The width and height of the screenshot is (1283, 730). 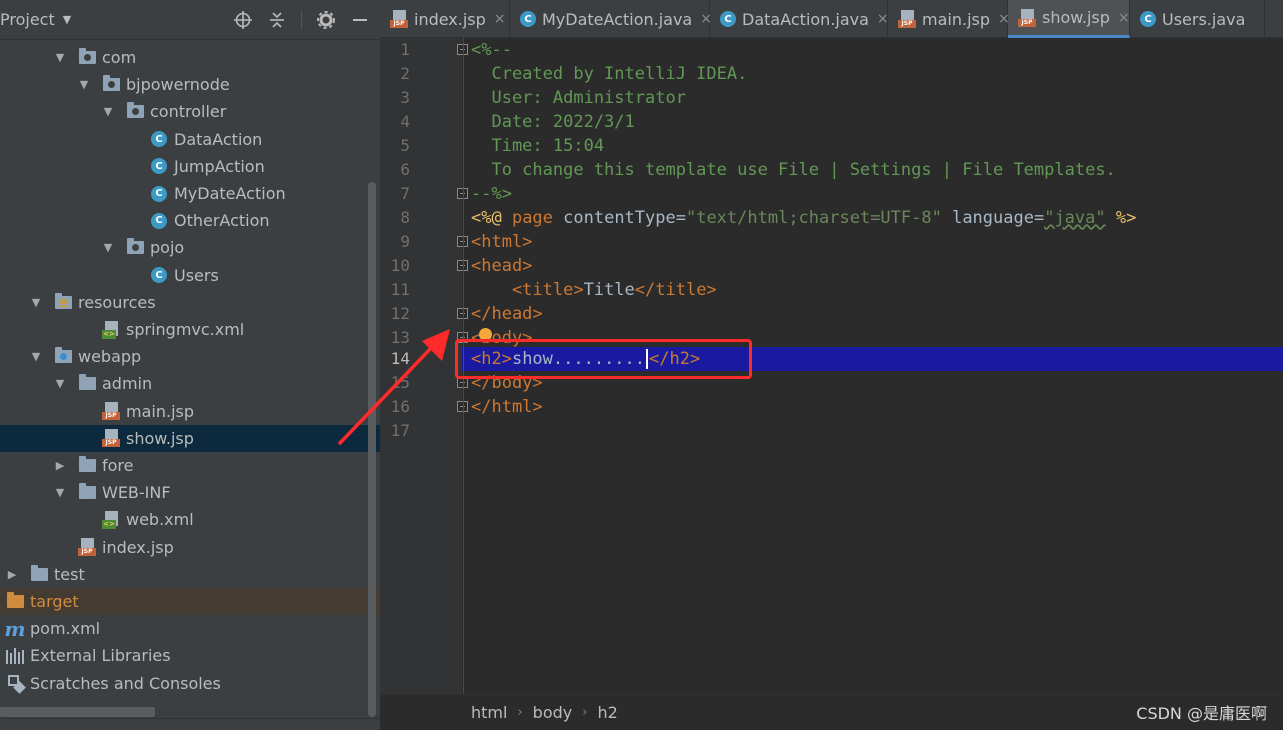 I want to click on tree-item-label: JumpAction, so click(x=219, y=166).